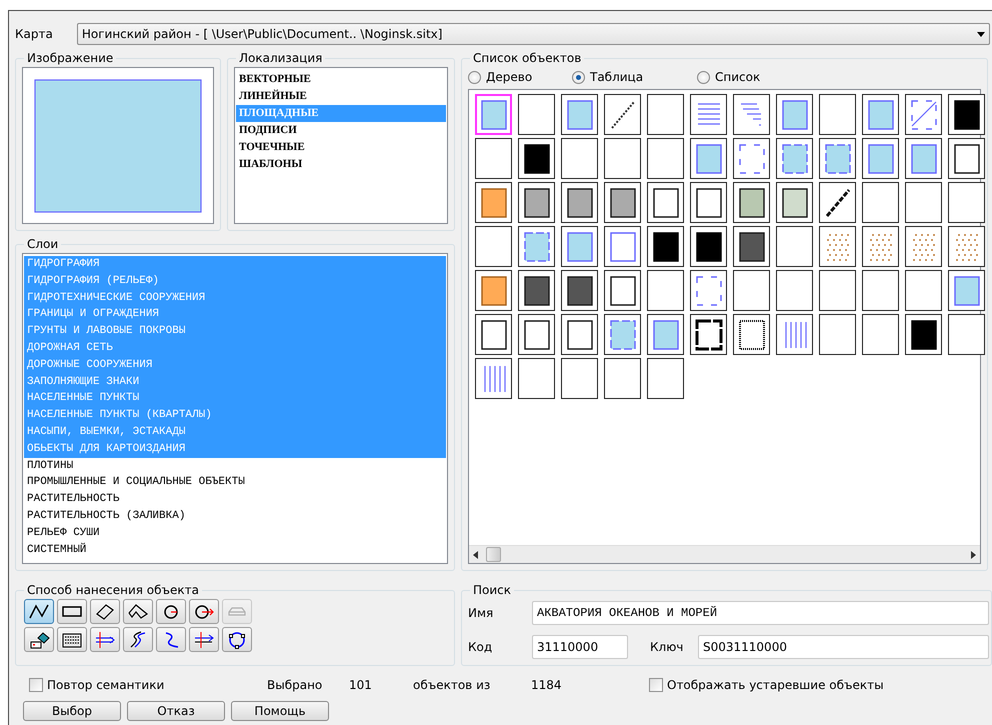 This screenshot has height=725, width=992. I want to click on layer-item: СИСТЕМНЫЙ, so click(235, 550).